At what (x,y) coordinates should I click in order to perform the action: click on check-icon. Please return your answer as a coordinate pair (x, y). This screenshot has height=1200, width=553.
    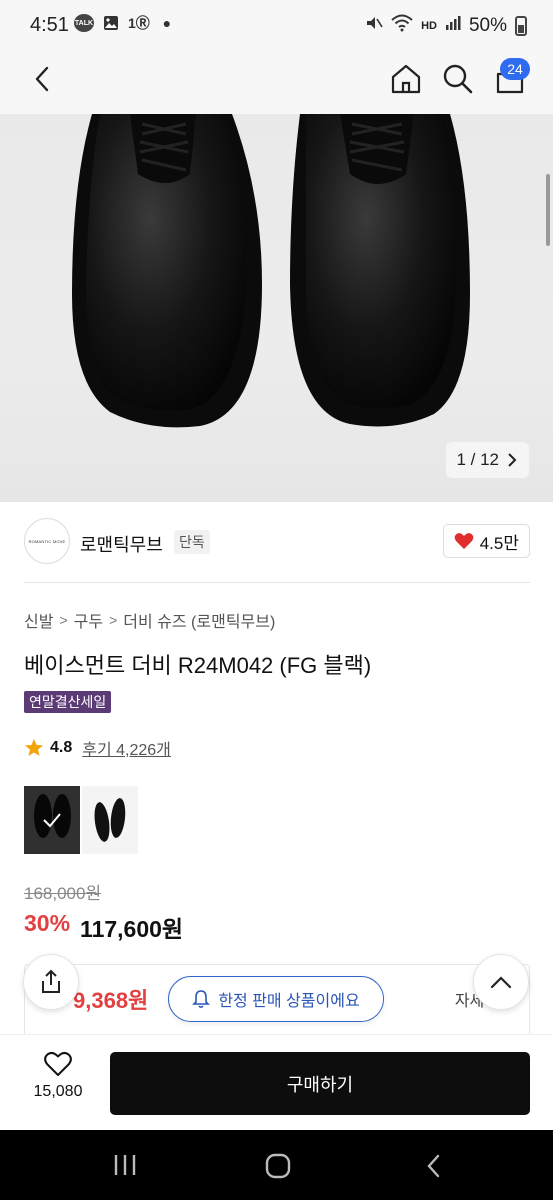
    Looking at the image, I should click on (52, 820).